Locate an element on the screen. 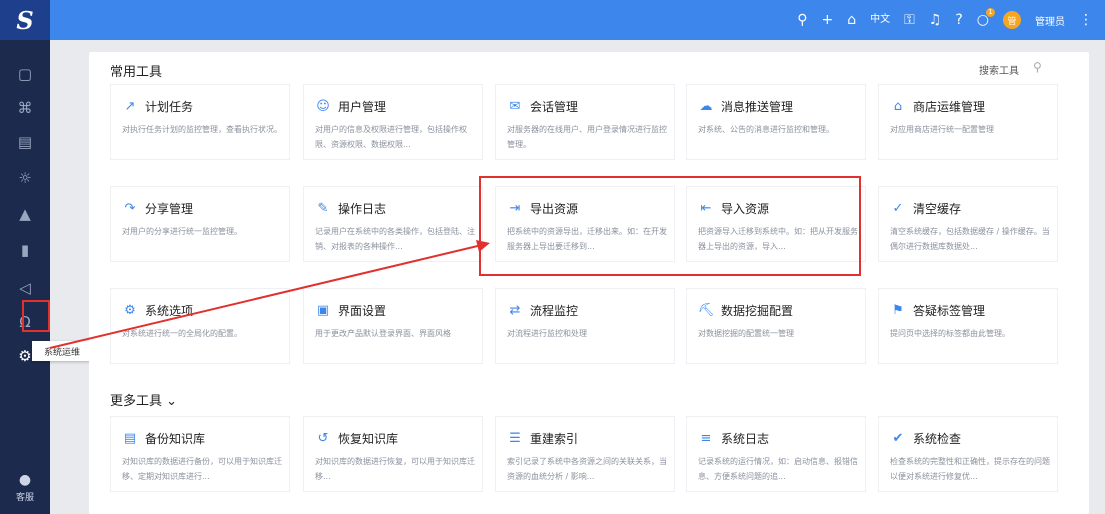  apps-icon: ⌘ is located at coordinates (25, 108).